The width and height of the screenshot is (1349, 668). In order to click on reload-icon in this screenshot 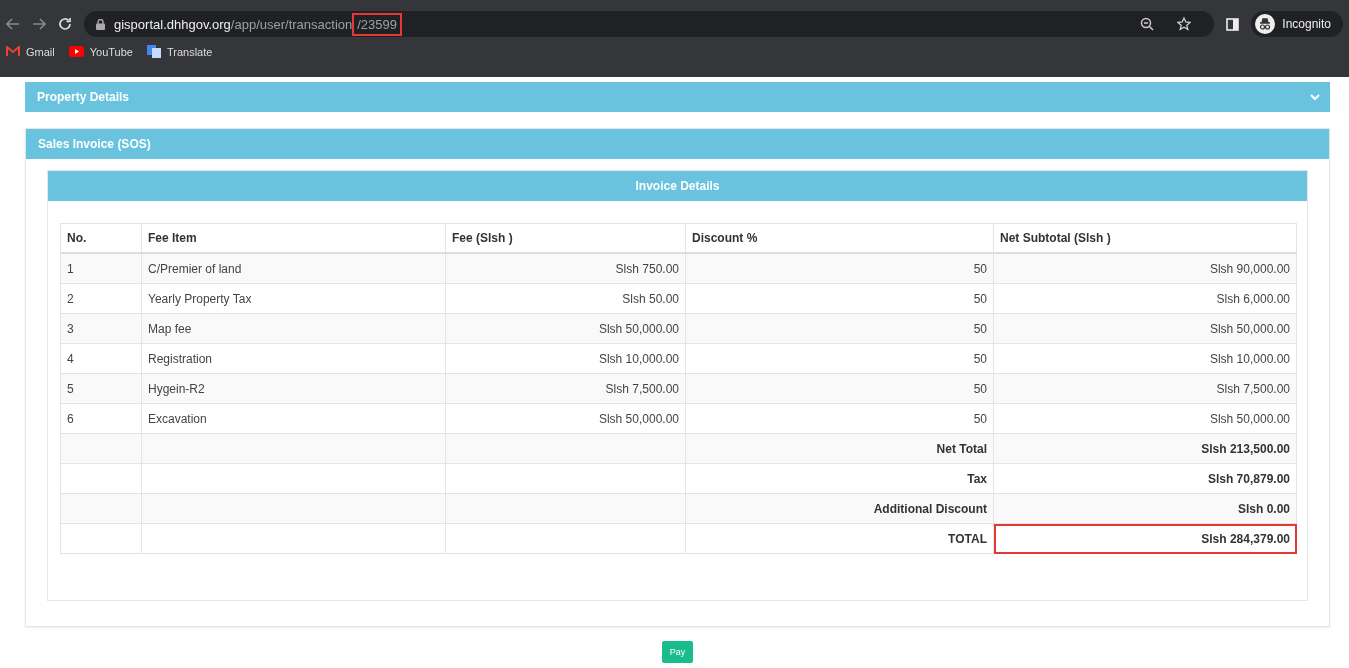, I will do `click(65, 24)`.